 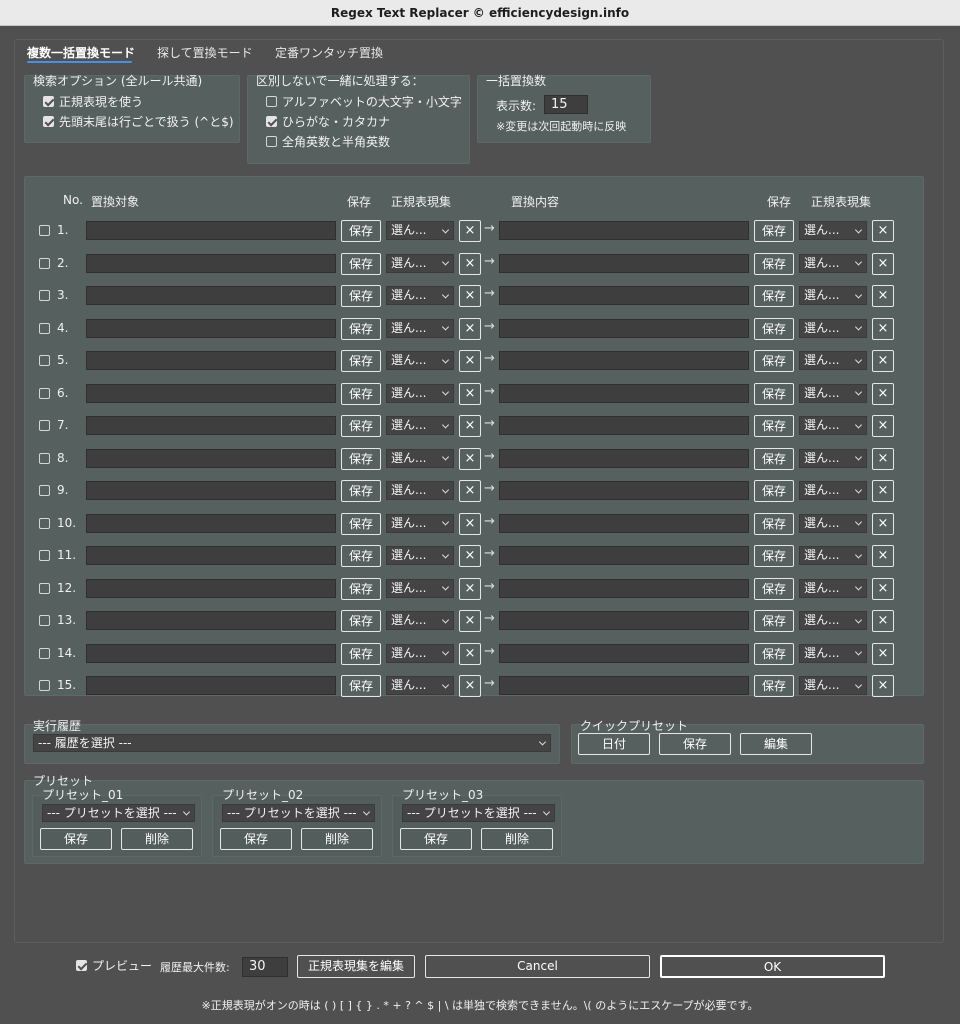 I want to click on quick-preset-date-button: 日付, so click(x=614, y=744).